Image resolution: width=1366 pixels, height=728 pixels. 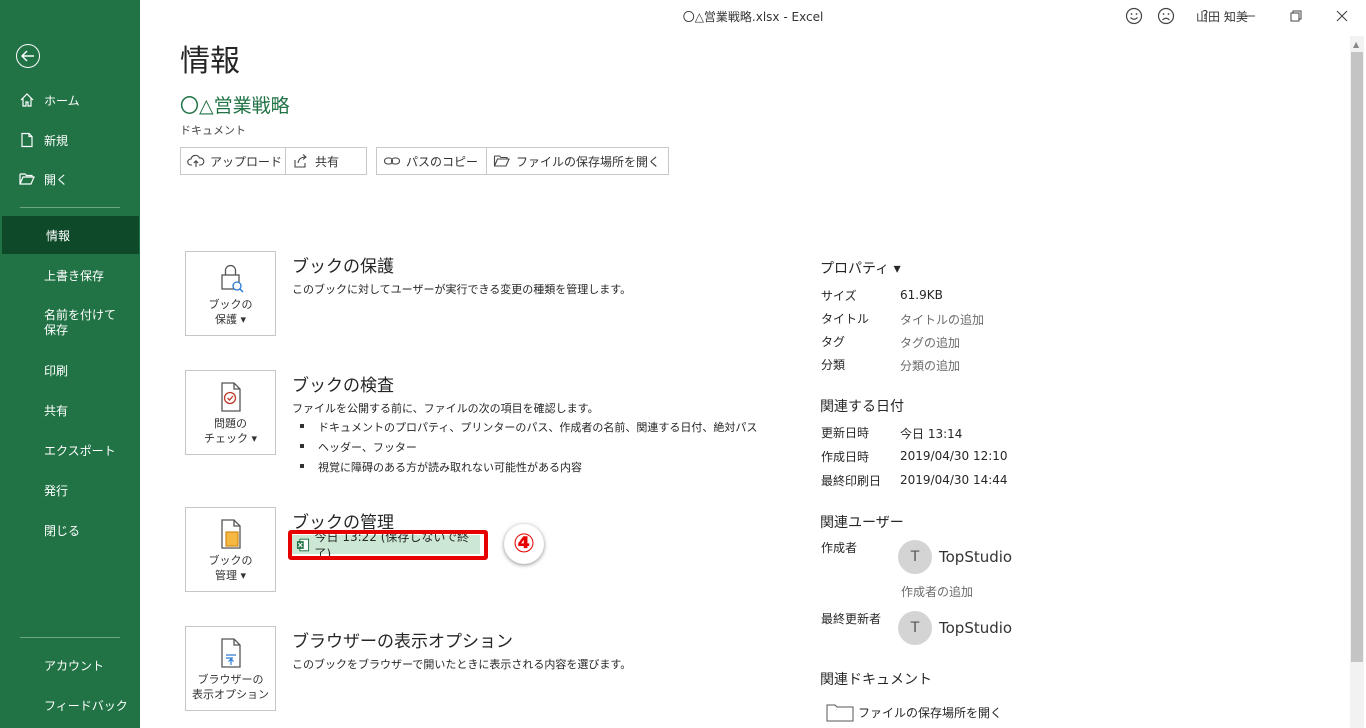 What do you see at coordinates (231, 534) in the screenshot?
I see `manage-workbook-icon` at bounding box center [231, 534].